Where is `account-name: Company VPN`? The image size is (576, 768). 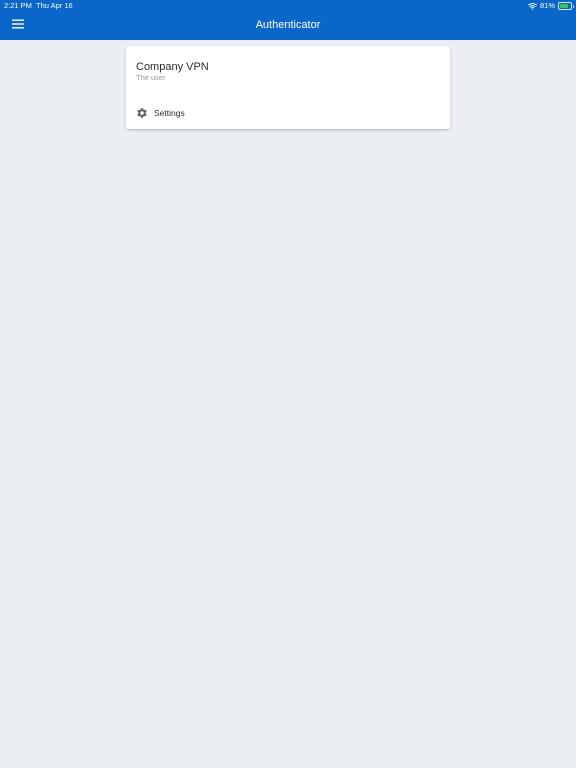 account-name: Company VPN is located at coordinates (172, 67).